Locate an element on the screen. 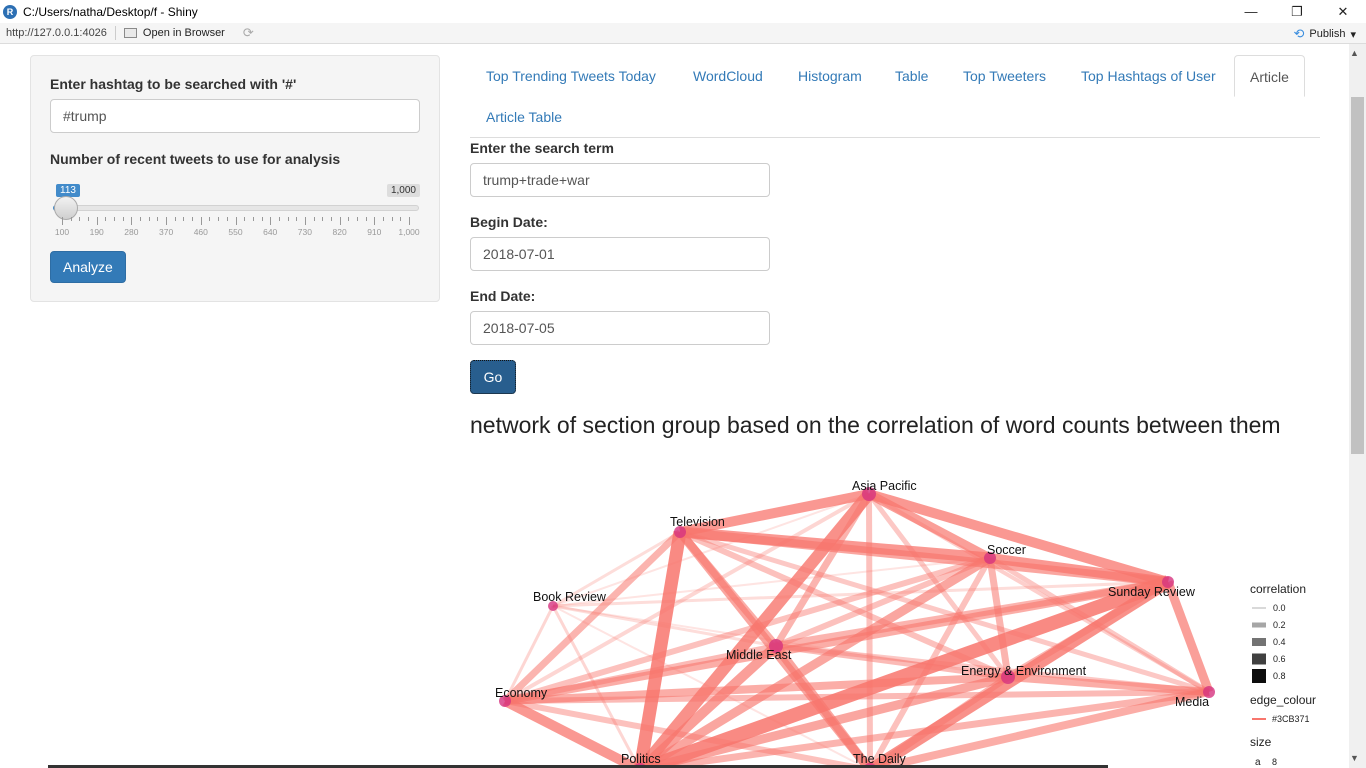  scroll-up-arrow-icon: ▲ is located at coordinates (1354, 53).